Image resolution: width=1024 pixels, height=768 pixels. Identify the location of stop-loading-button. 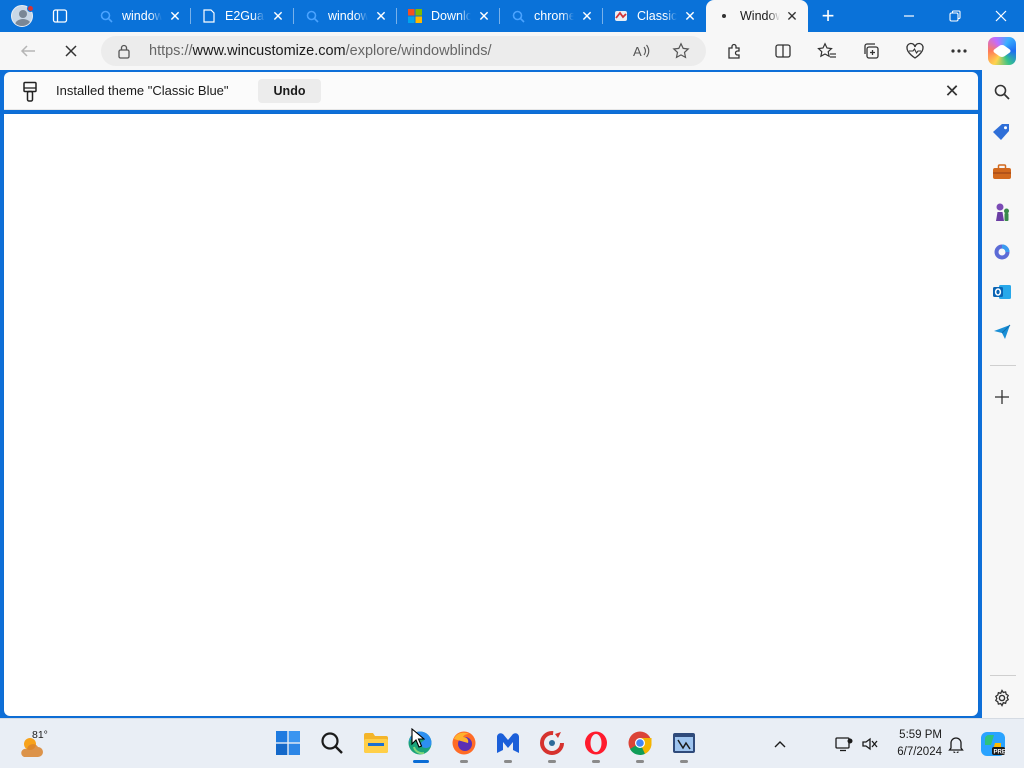
(71, 51).